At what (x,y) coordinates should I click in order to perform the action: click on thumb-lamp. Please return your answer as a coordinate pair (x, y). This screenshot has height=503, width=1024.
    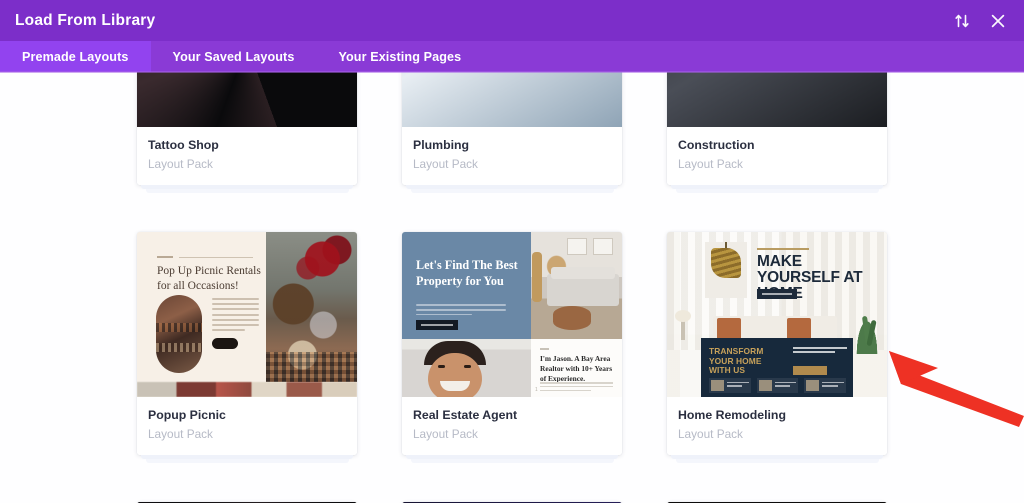
    Looking at the image, I should click on (537, 277).